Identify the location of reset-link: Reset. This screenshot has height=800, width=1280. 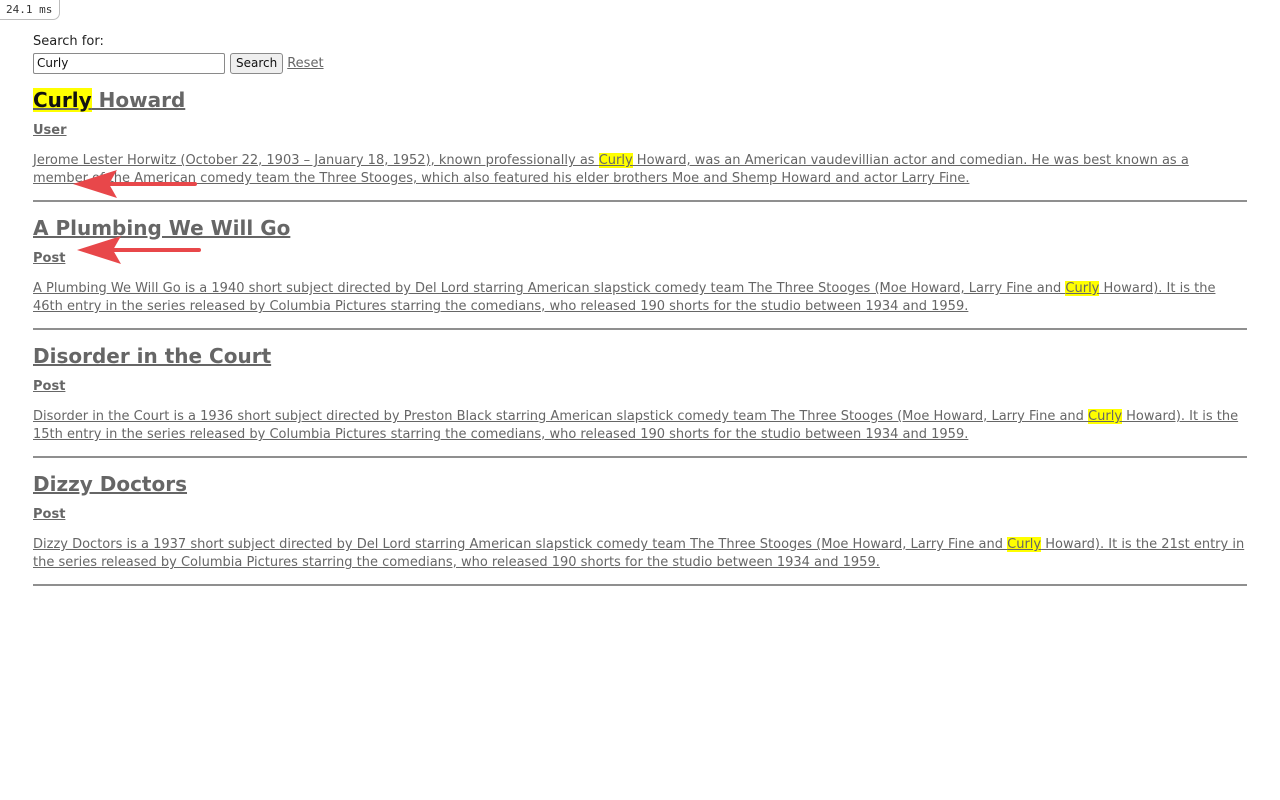
(305, 63).